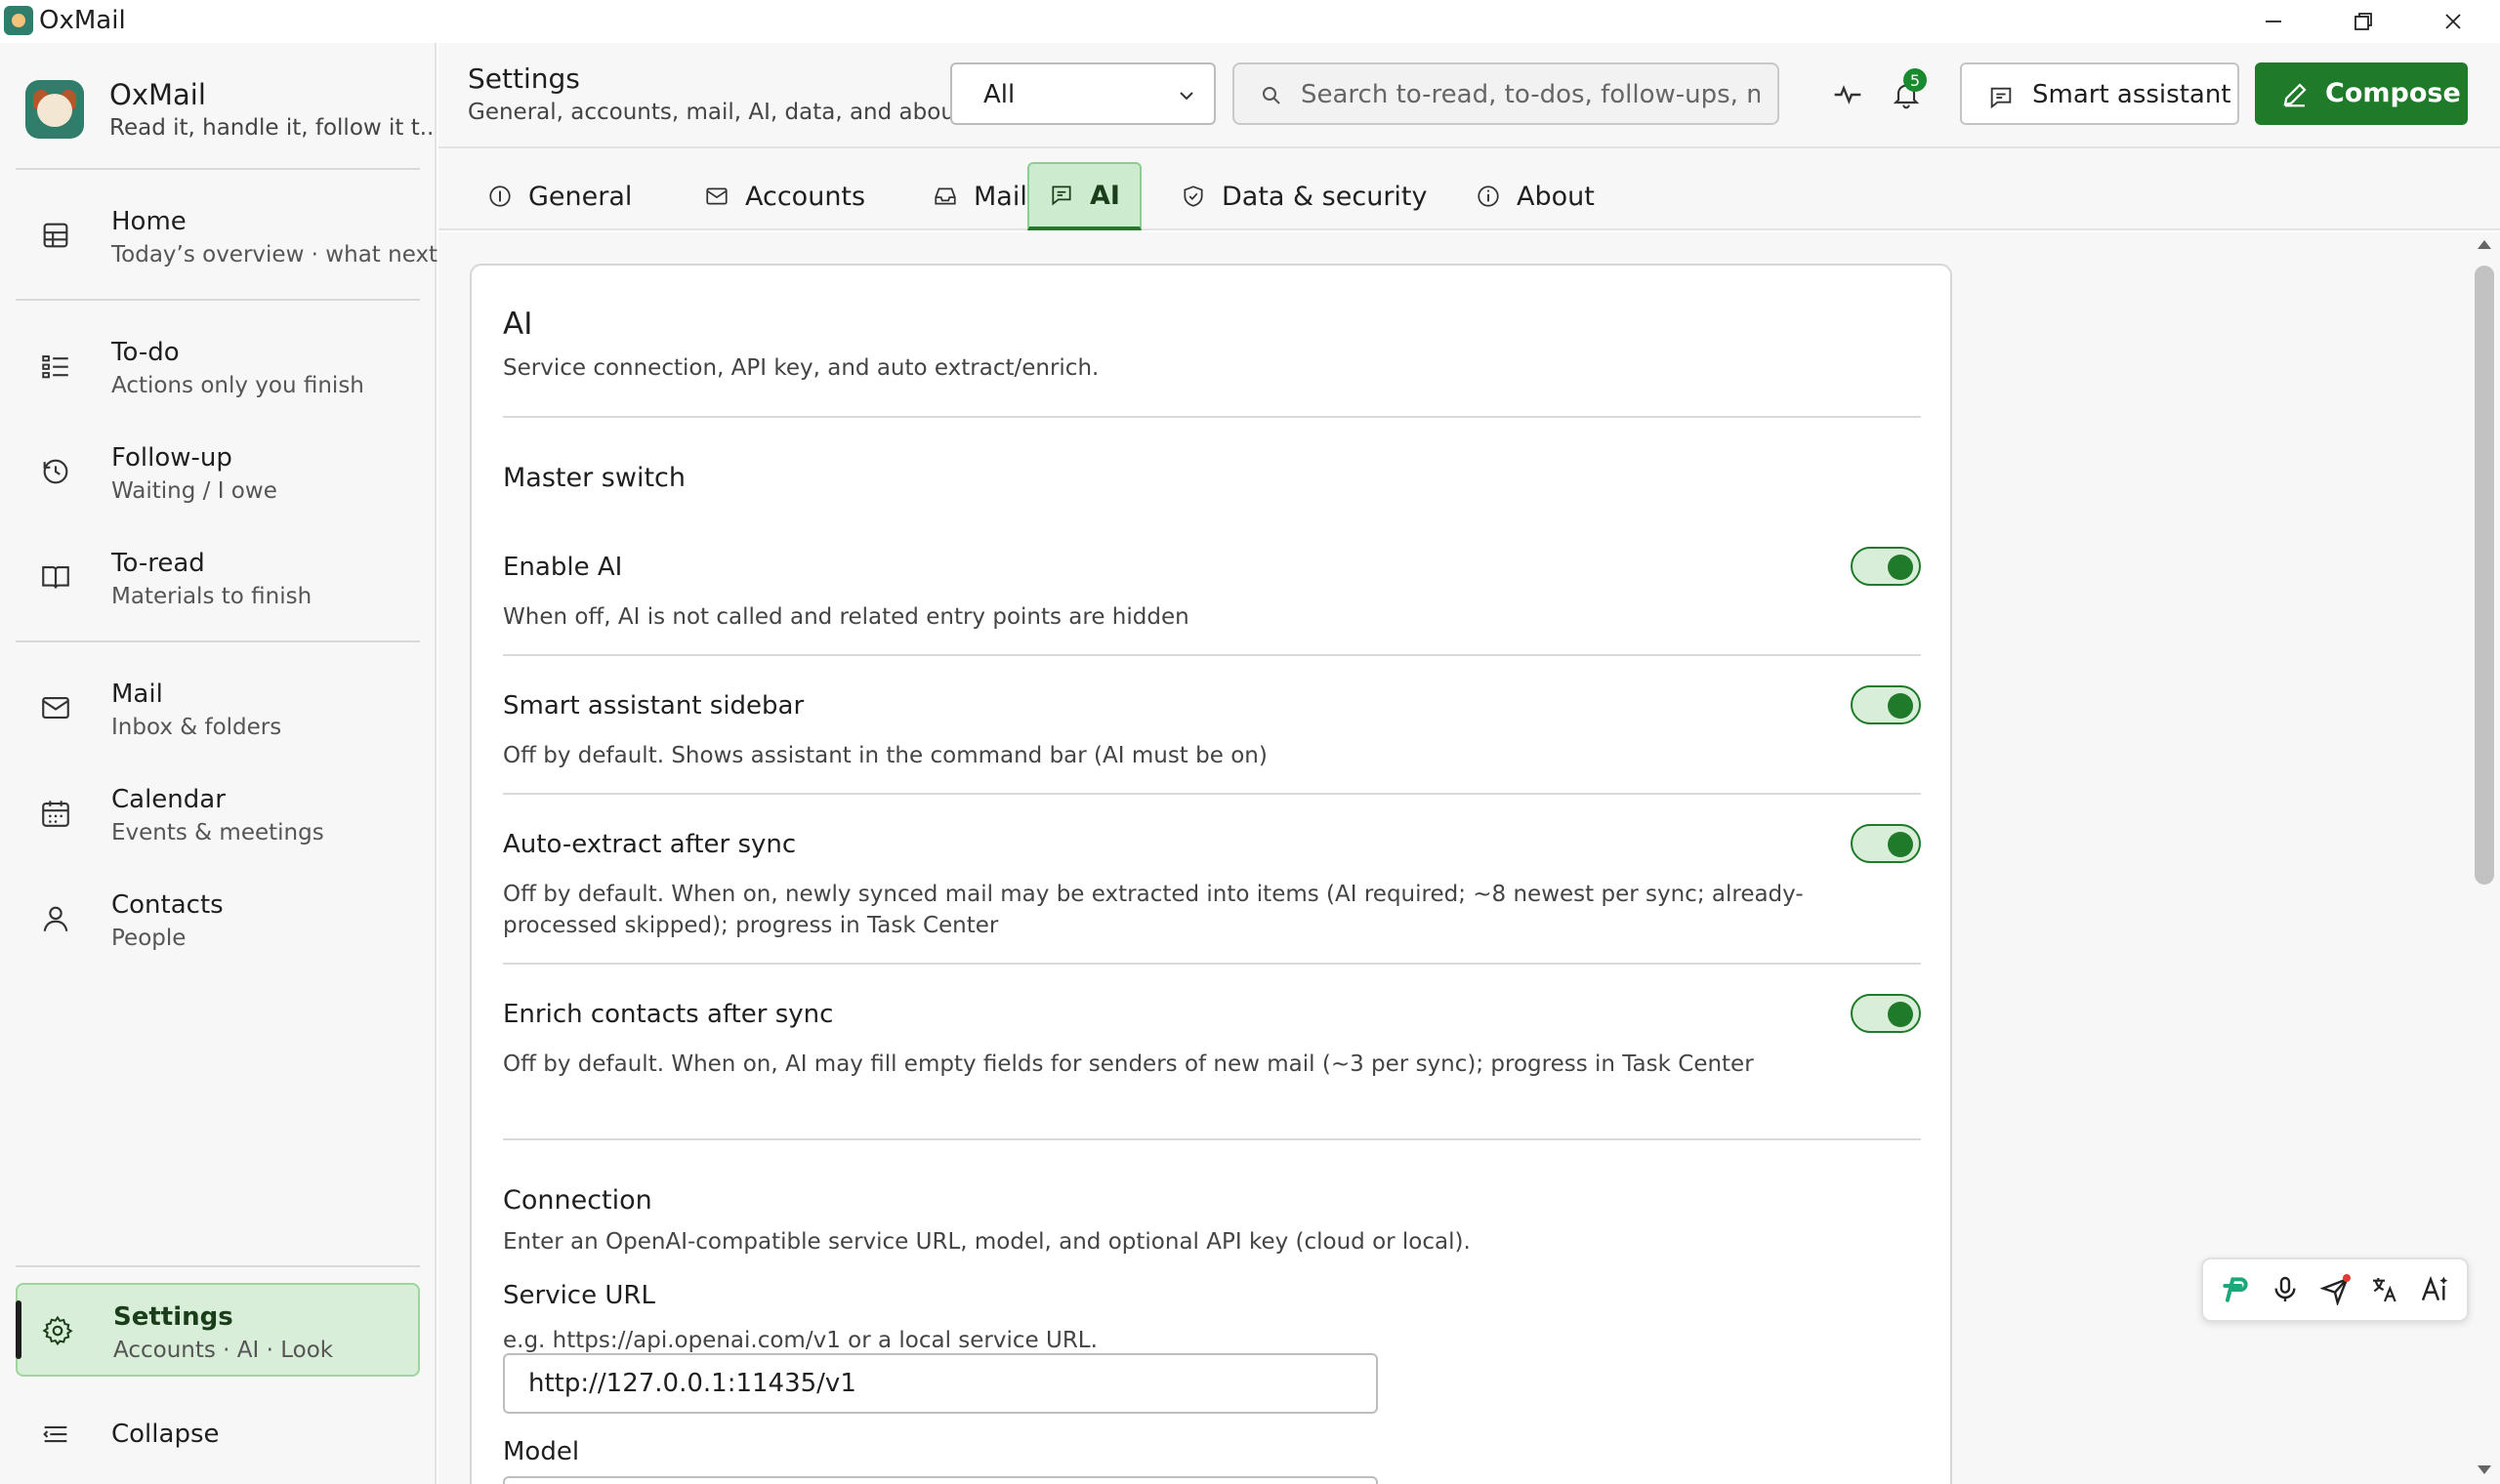  I want to click on title-bar: OxMail, so click(1250, 22).